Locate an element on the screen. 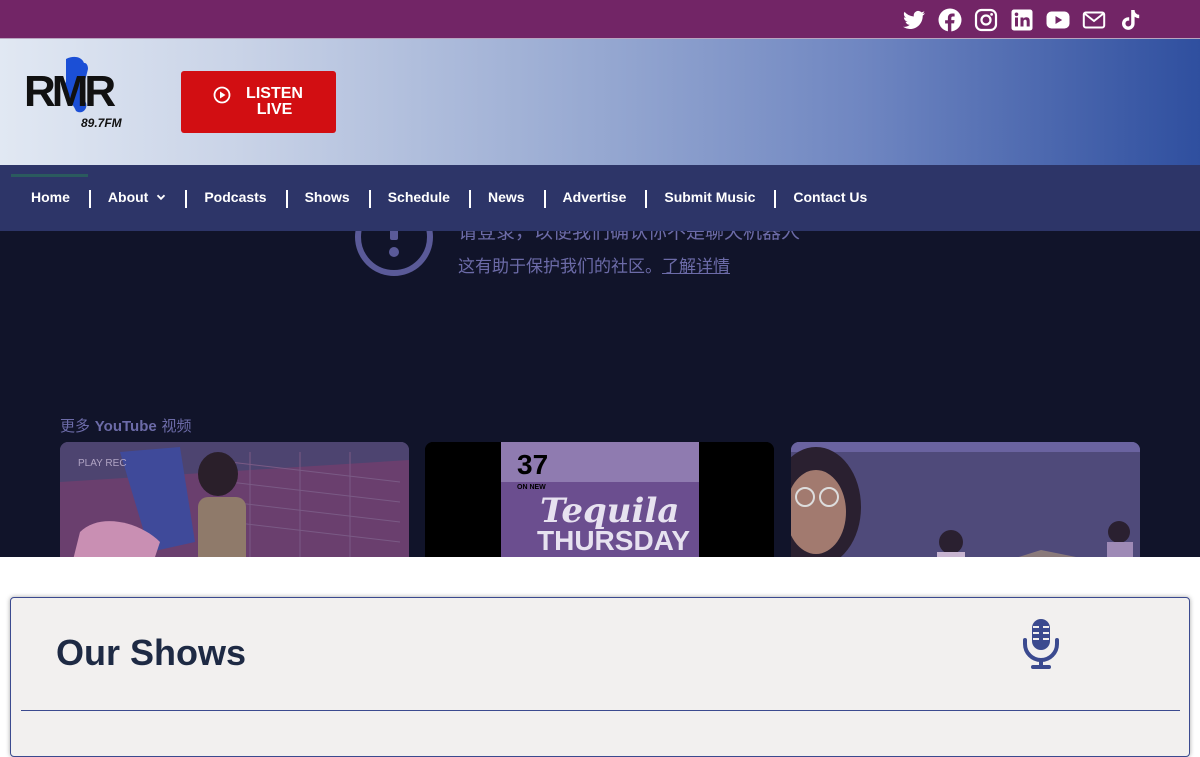 The image size is (1200, 757). nav-item-contact-us: Contact Us is located at coordinates (830, 198).